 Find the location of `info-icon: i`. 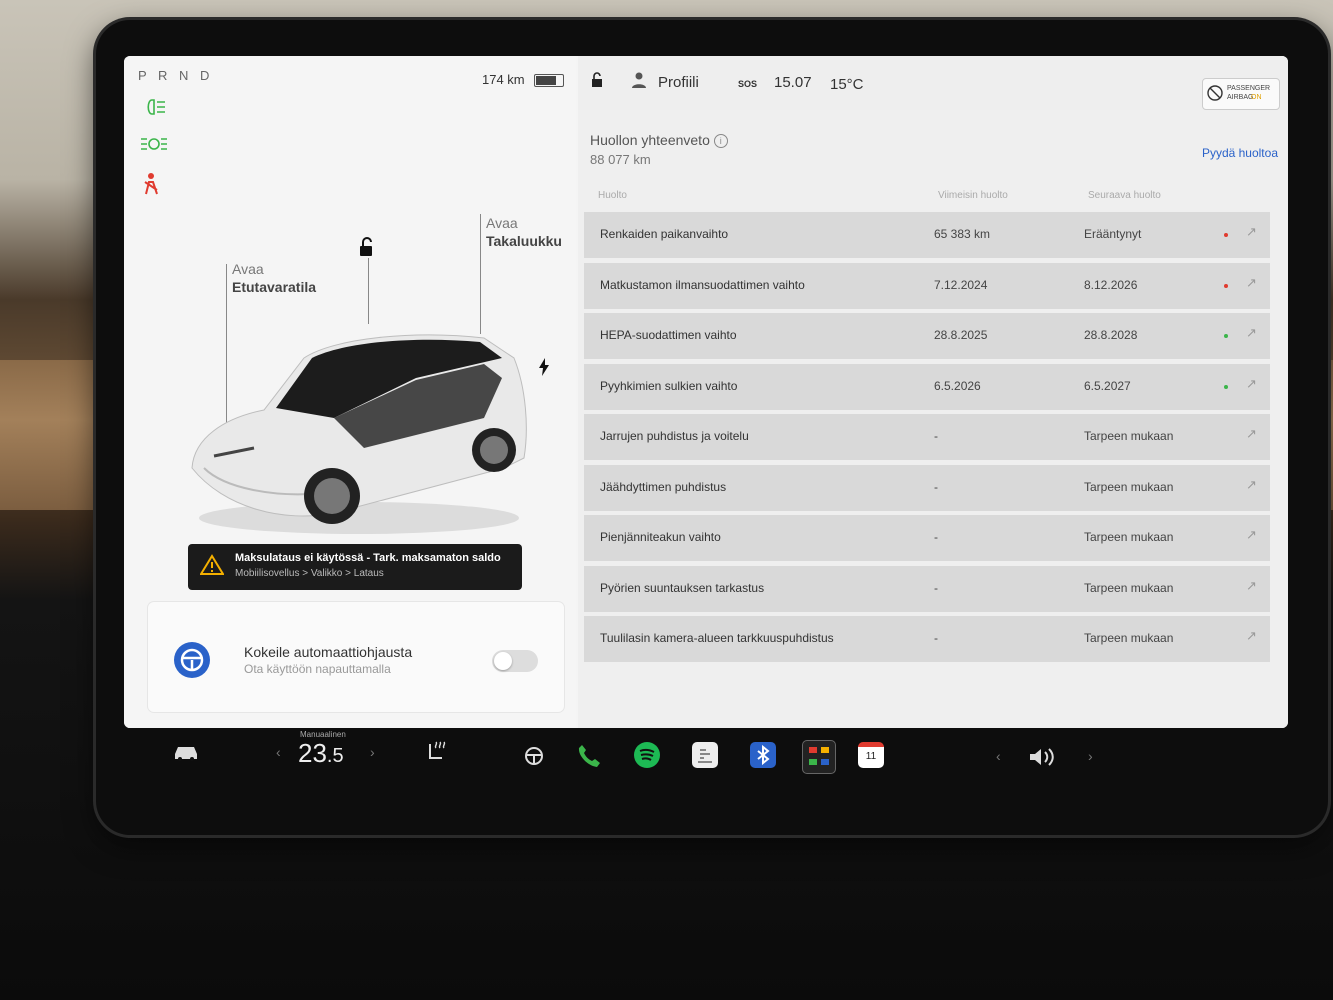

info-icon: i is located at coordinates (720, 141).